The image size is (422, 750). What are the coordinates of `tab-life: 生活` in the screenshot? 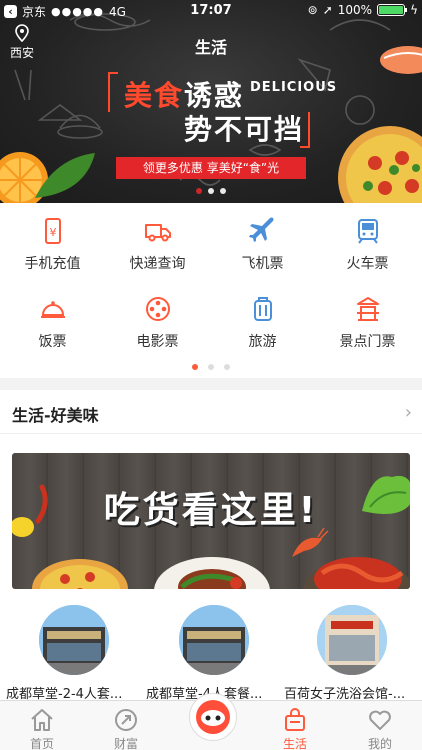 It's located at (295, 725).